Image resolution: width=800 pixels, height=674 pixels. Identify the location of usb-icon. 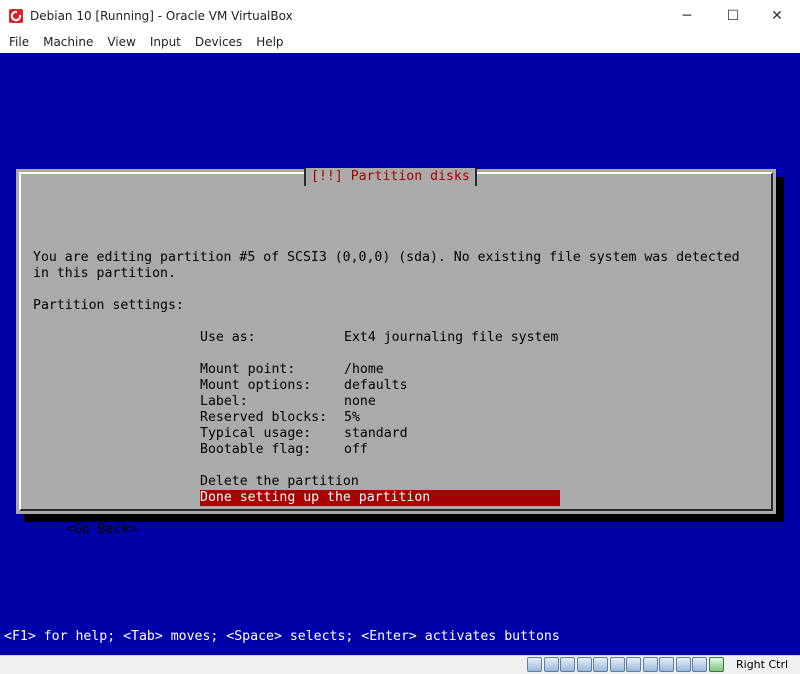
(600, 664).